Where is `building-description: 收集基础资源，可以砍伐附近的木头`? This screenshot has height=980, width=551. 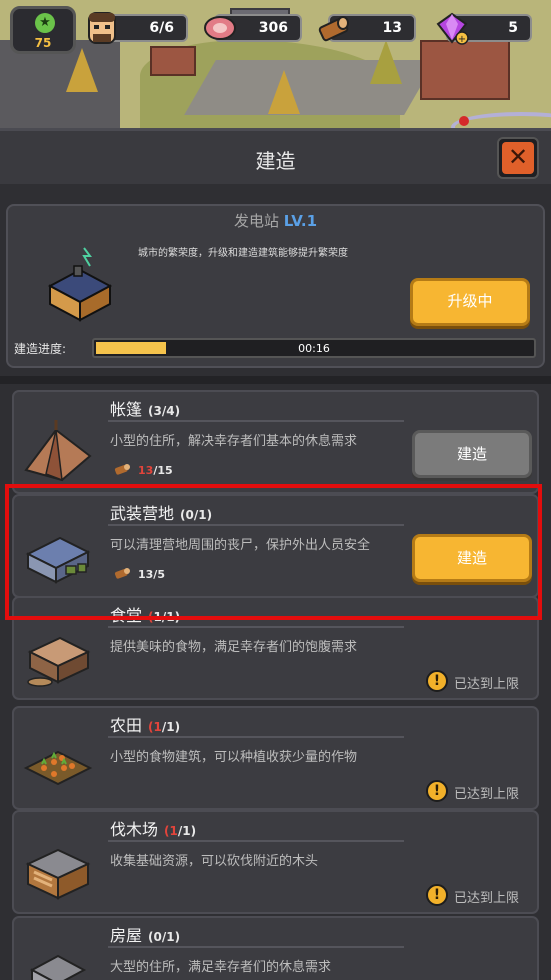 building-description: 收集基础资源，可以砍伐附近的木头 is located at coordinates (214, 861).